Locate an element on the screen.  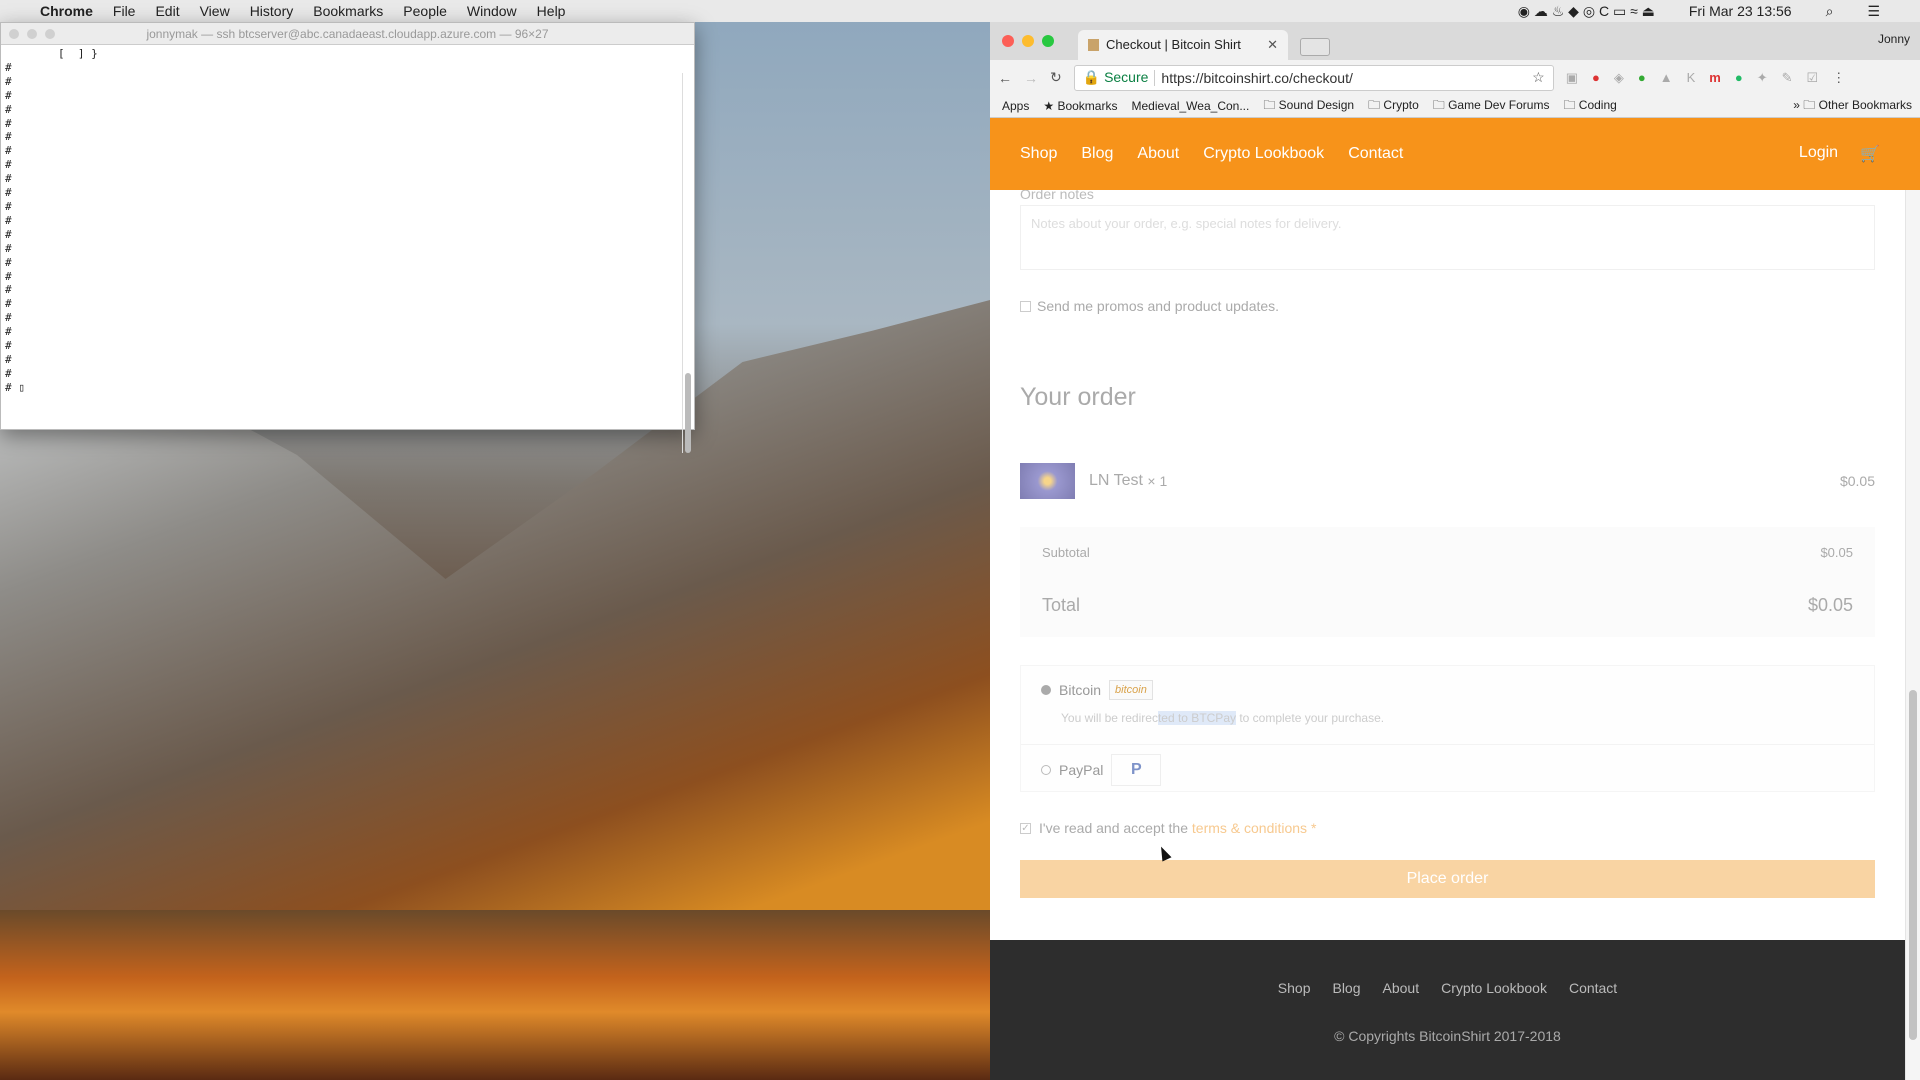
promo-checkbox: Send me promos and product updates. is located at coordinates (1149, 306).